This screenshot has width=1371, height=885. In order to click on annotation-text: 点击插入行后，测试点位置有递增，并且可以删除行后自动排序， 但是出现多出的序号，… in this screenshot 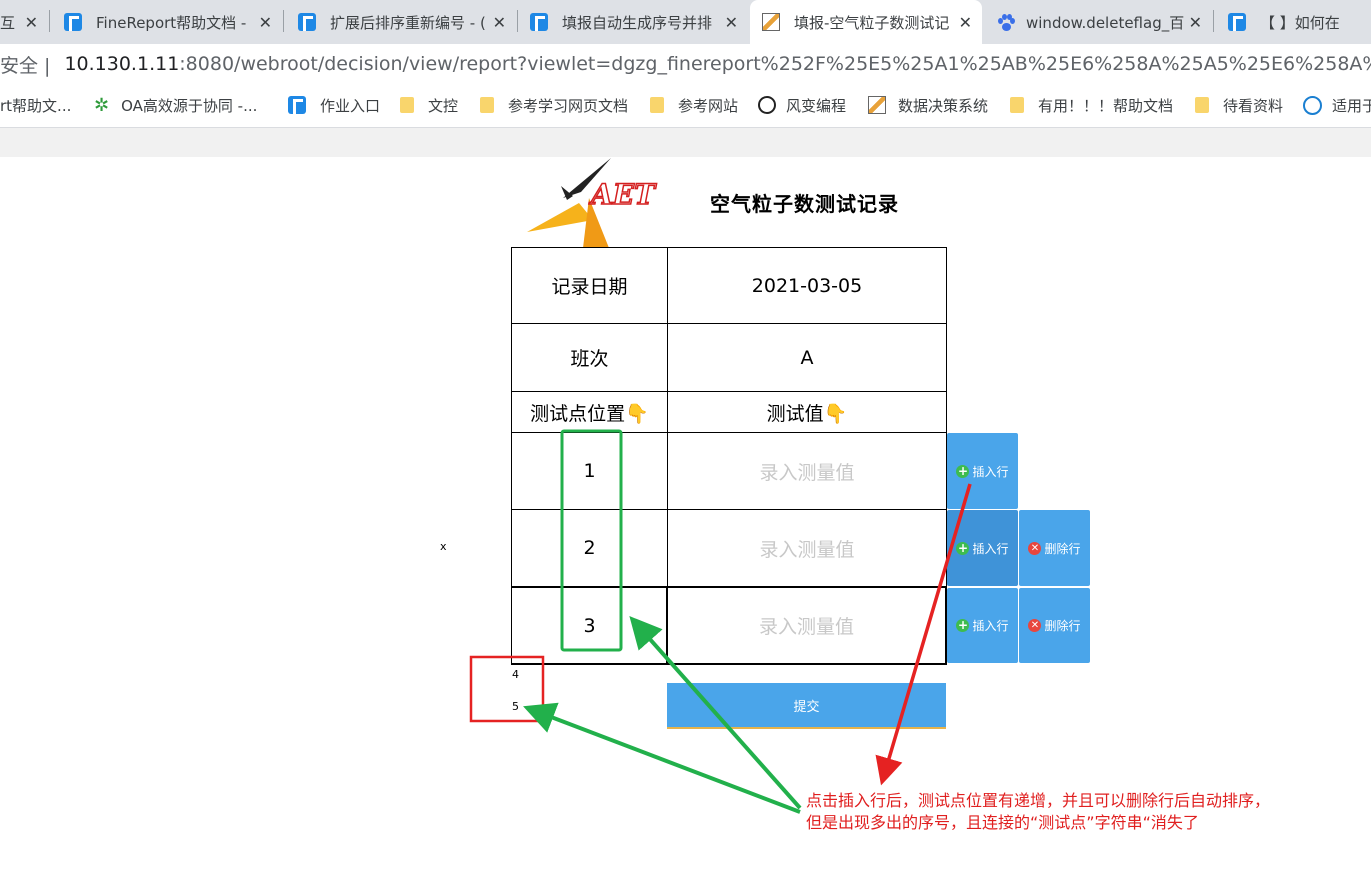, I will do `click(1038, 811)`.